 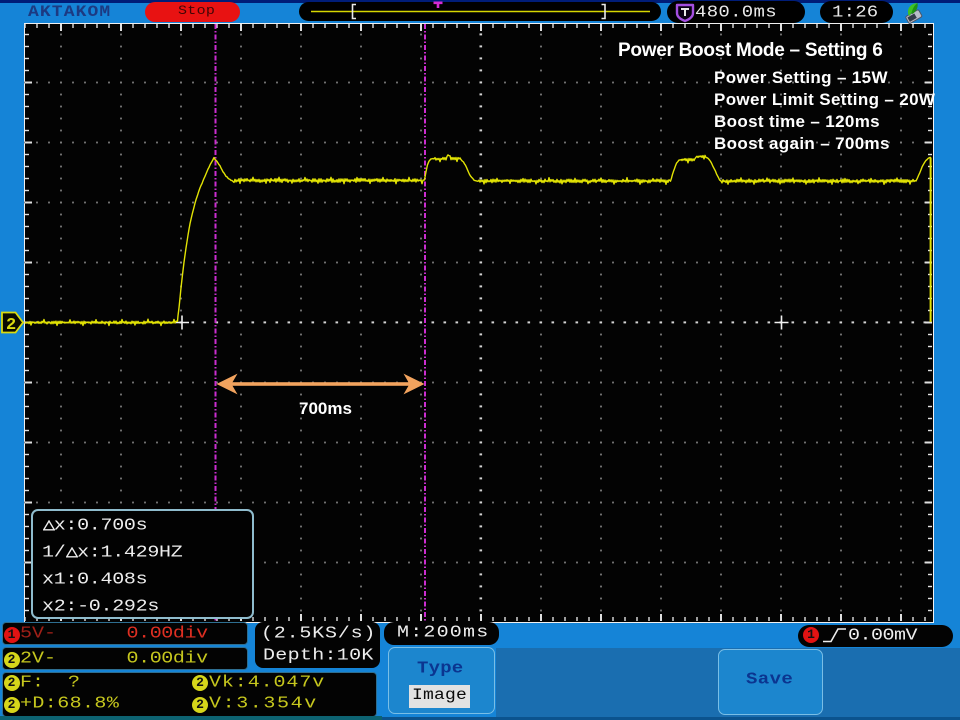 What do you see at coordinates (11, 325) in the screenshot?
I see `svg-text: 2` at bounding box center [11, 325].